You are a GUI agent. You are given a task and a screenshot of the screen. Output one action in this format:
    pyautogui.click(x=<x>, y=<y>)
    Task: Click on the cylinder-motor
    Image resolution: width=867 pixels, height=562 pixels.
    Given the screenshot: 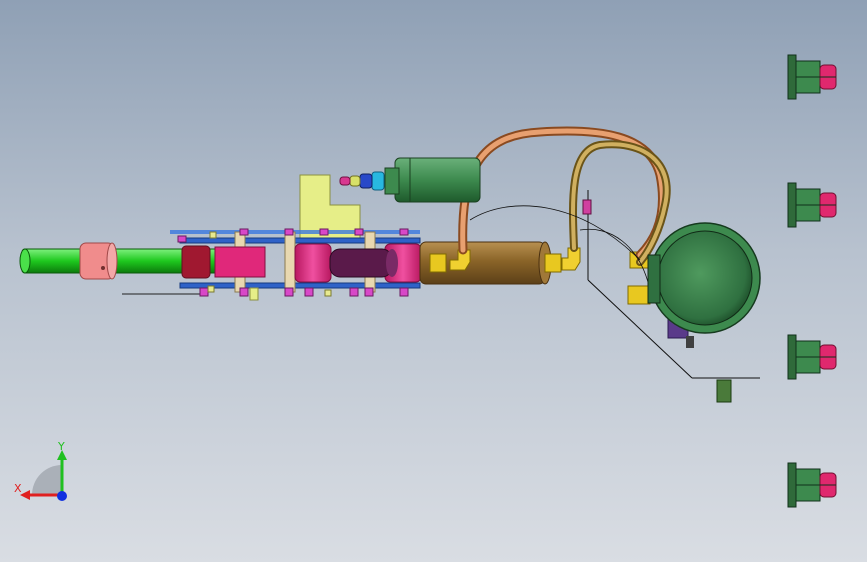 What is the action you would take?
    pyautogui.click(x=410, y=180)
    